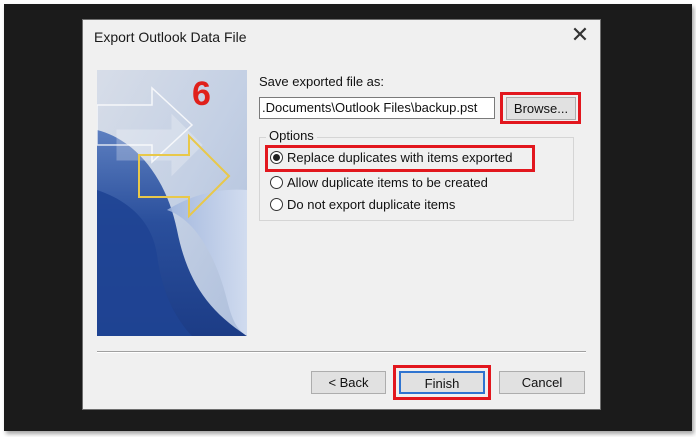  Describe the element at coordinates (341, 352) in the screenshot. I see `button-separator` at that location.